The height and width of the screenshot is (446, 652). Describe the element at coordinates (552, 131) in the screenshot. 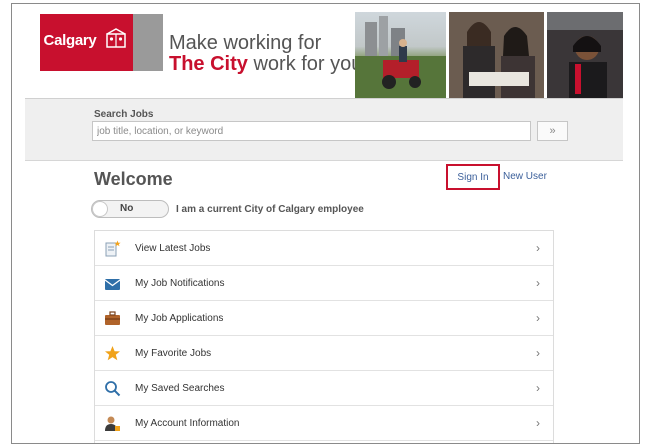

I see `search-button: »` at that location.